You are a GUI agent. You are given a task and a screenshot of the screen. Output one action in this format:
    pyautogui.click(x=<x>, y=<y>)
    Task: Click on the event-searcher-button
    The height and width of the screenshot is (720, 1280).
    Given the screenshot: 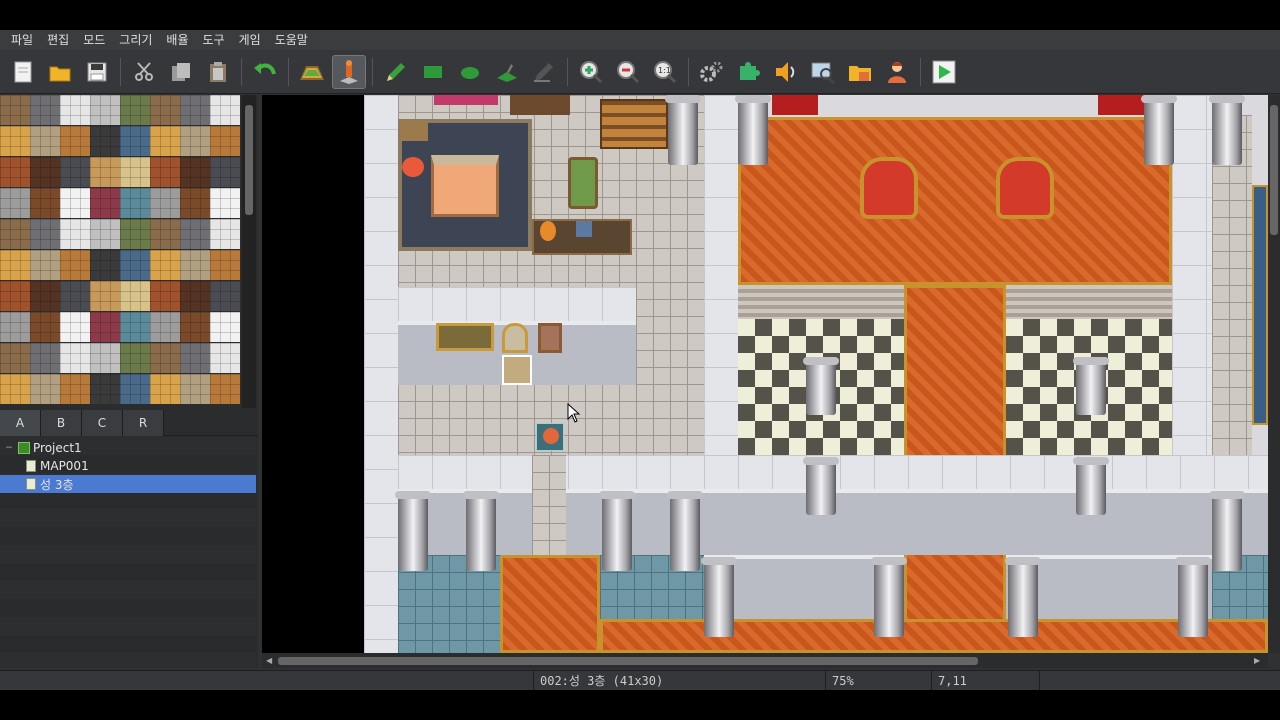 What is the action you would take?
    pyautogui.click(x=823, y=72)
    